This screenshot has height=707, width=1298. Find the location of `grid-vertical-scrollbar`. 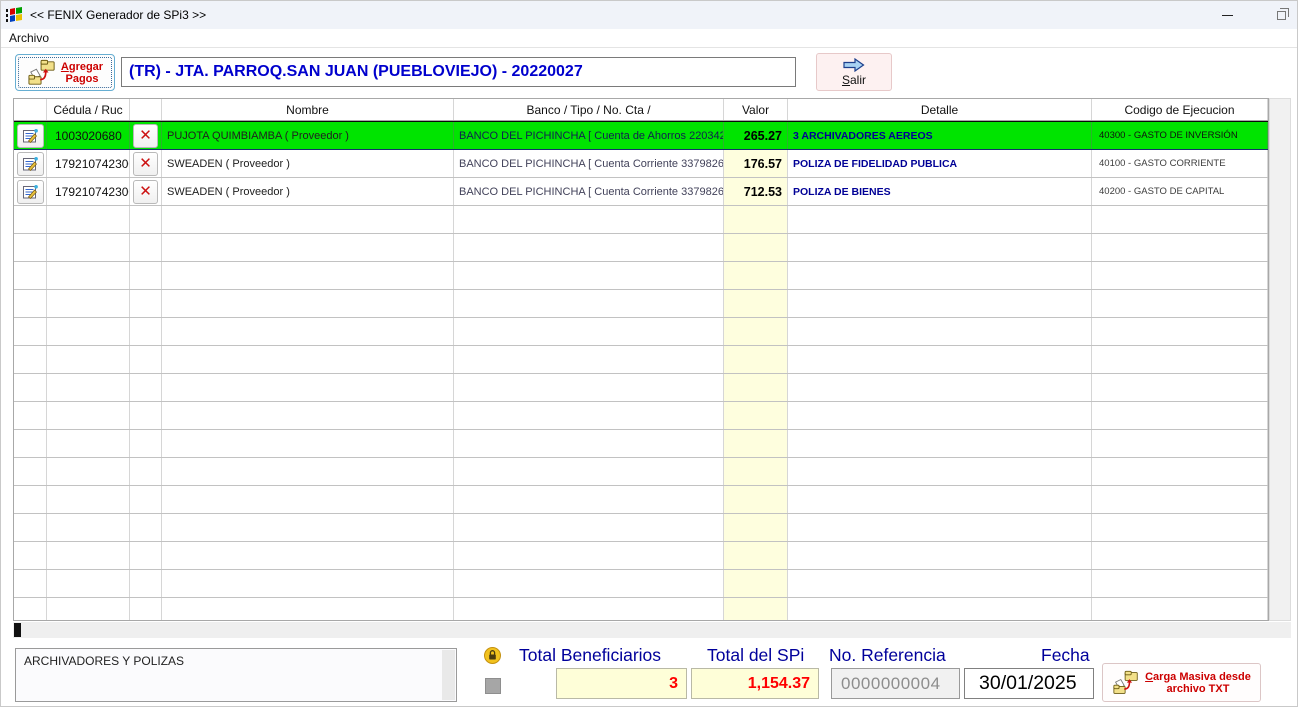

grid-vertical-scrollbar is located at coordinates (1280, 359).